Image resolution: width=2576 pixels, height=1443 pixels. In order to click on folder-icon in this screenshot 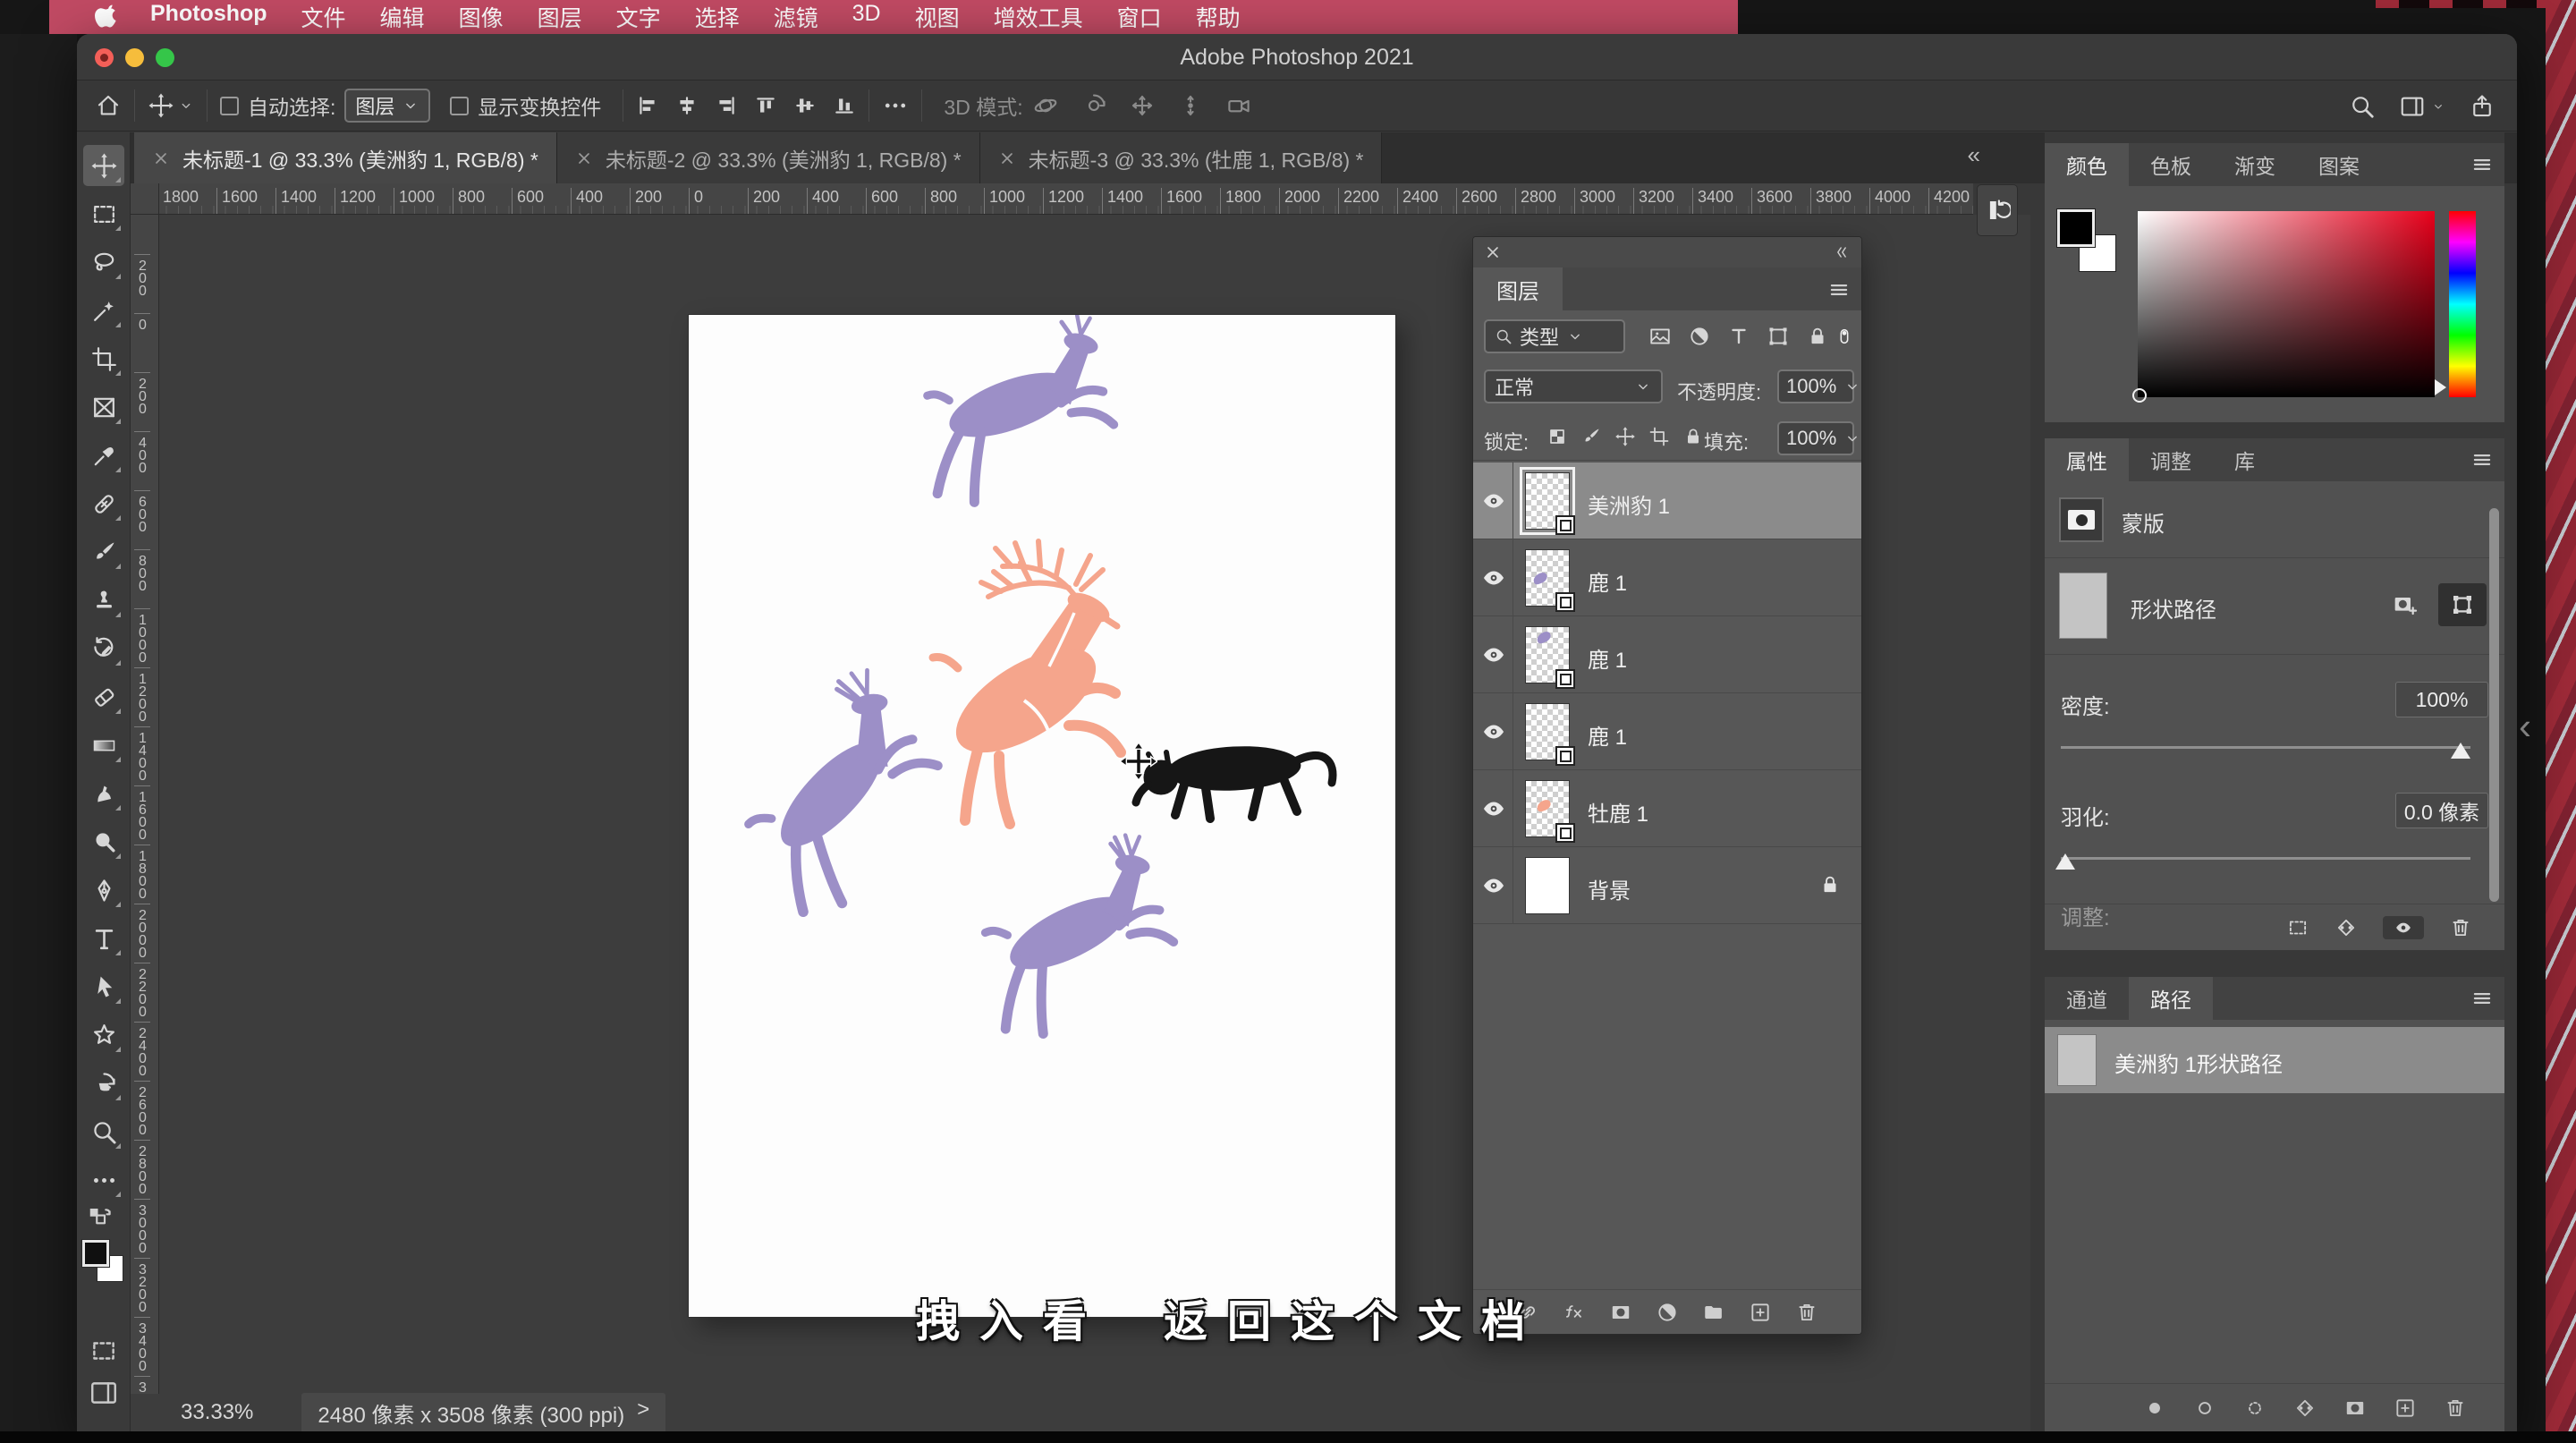, I will do `click(1713, 1312)`.